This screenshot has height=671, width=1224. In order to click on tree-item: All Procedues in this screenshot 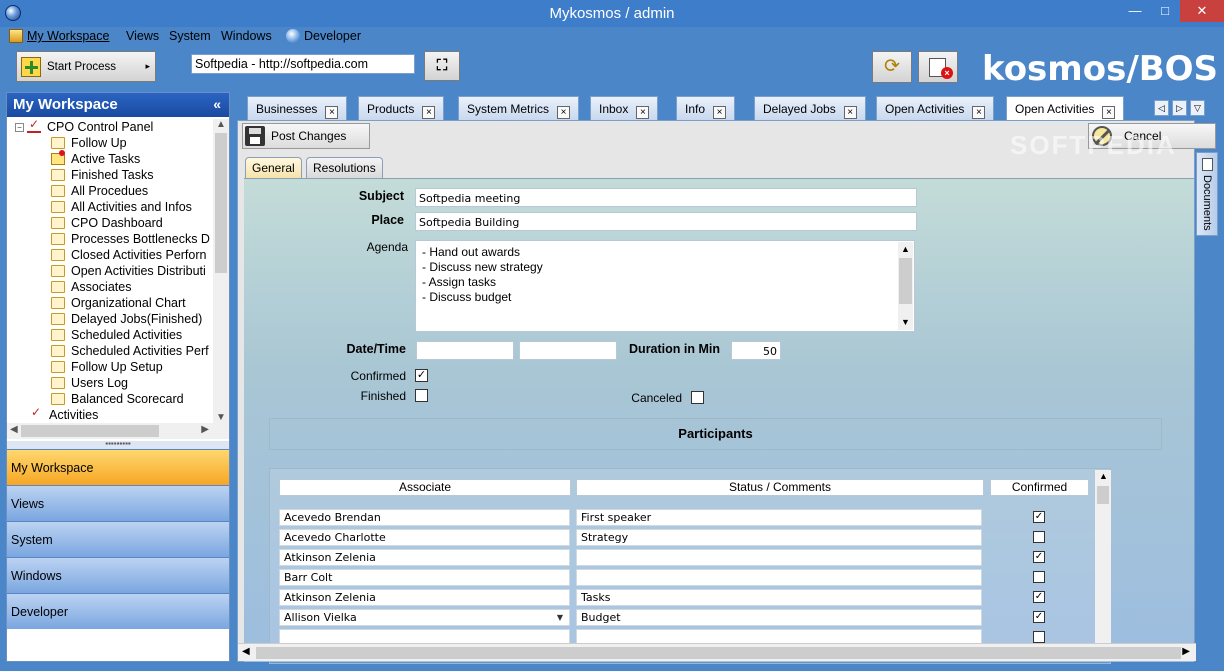, I will do `click(99, 191)`.